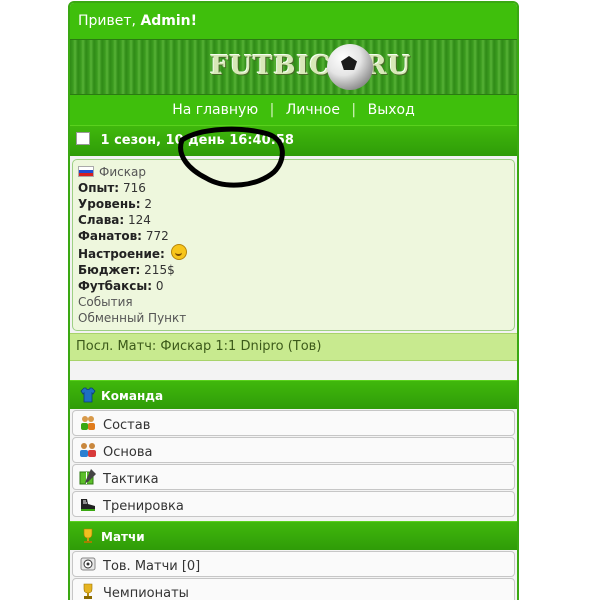  What do you see at coordinates (293, 286) in the screenshot?
I see `stat-row: Футбаксы: 0` at bounding box center [293, 286].